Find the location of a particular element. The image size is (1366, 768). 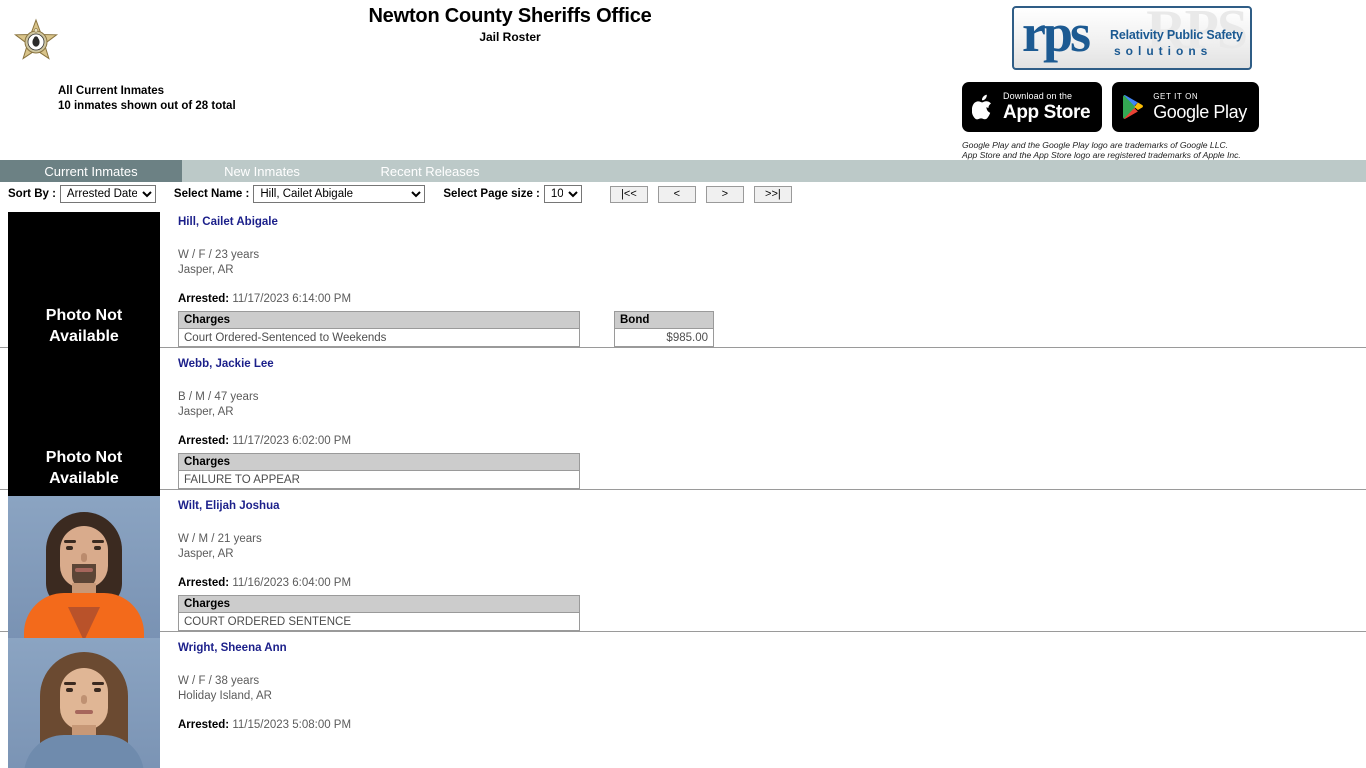

inmate-arrested: Arrested: 11/17/2023 6:02:00 PM is located at coordinates (762, 441).